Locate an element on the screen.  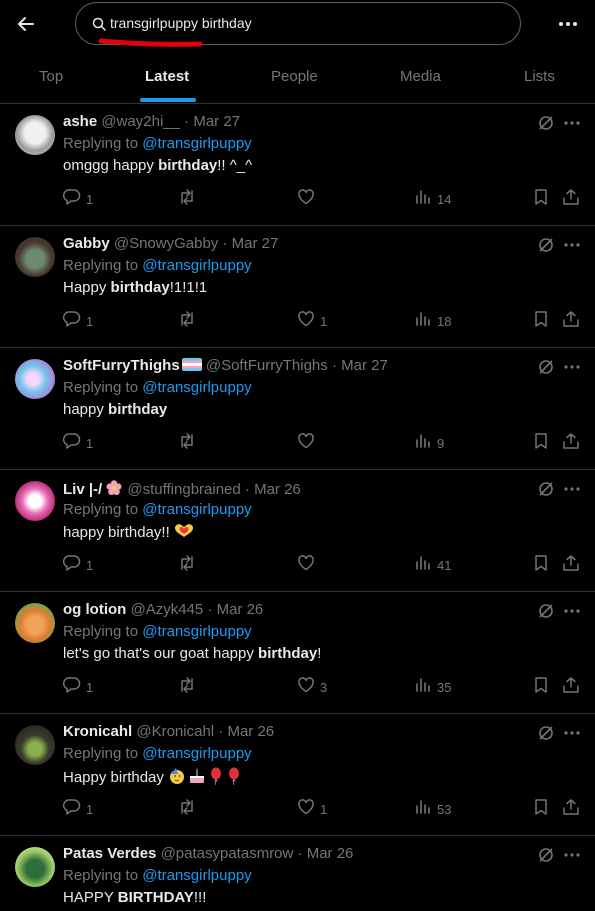
views-button: 18 is located at coordinates (432, 319).